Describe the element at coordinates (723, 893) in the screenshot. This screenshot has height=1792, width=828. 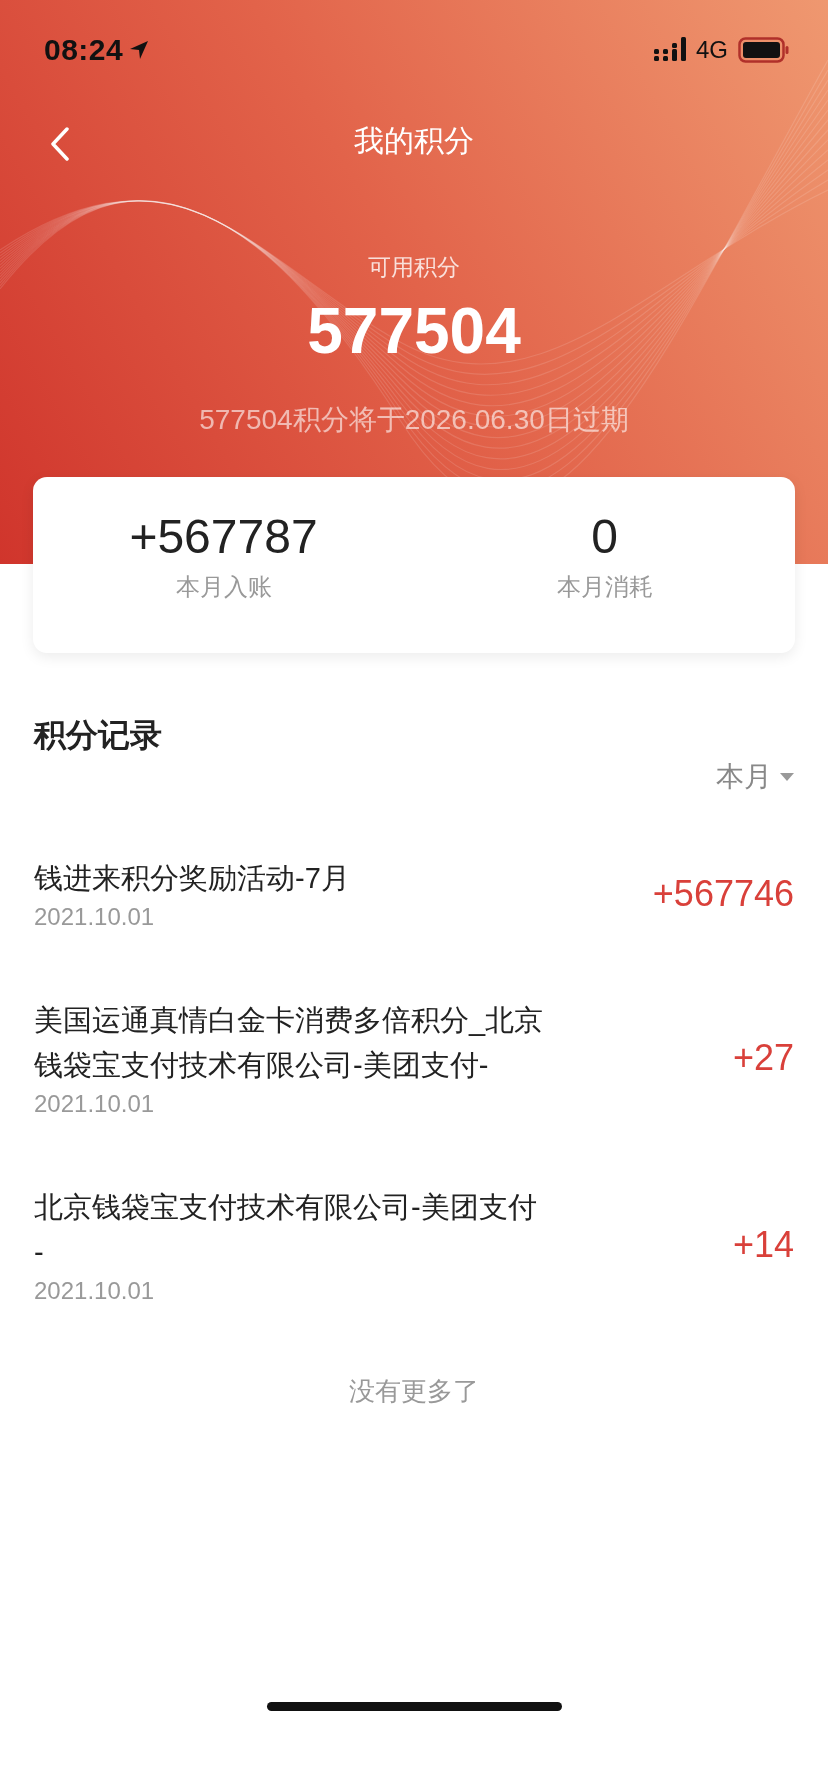
I see `record-amount: +567746` at that location.